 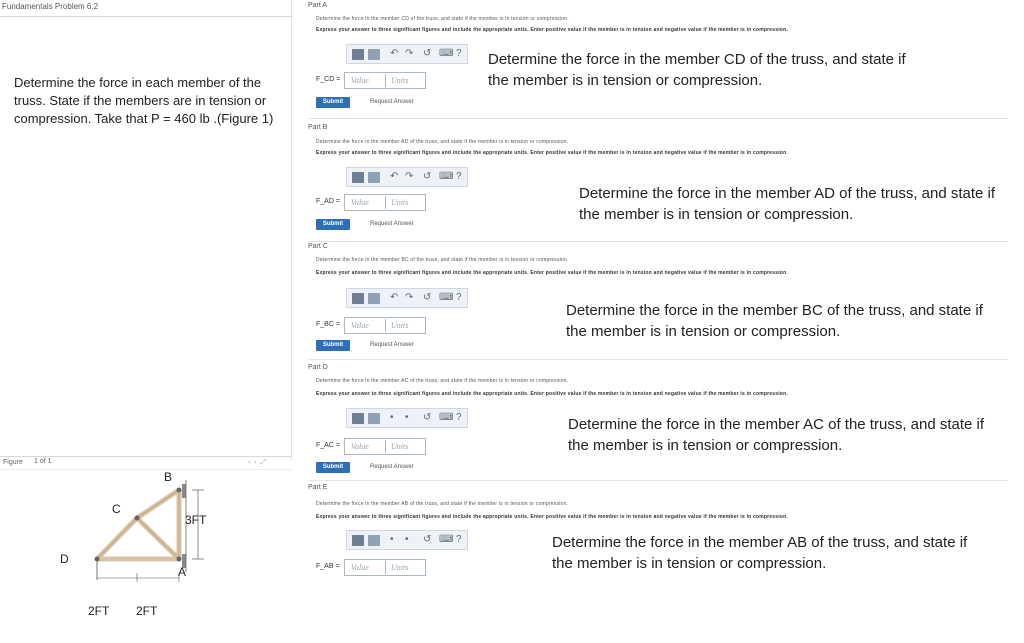 What do you see at coordinates (149, 531) in the screenshot?
I see `truss-diagram` at bounding box center [149, 531].